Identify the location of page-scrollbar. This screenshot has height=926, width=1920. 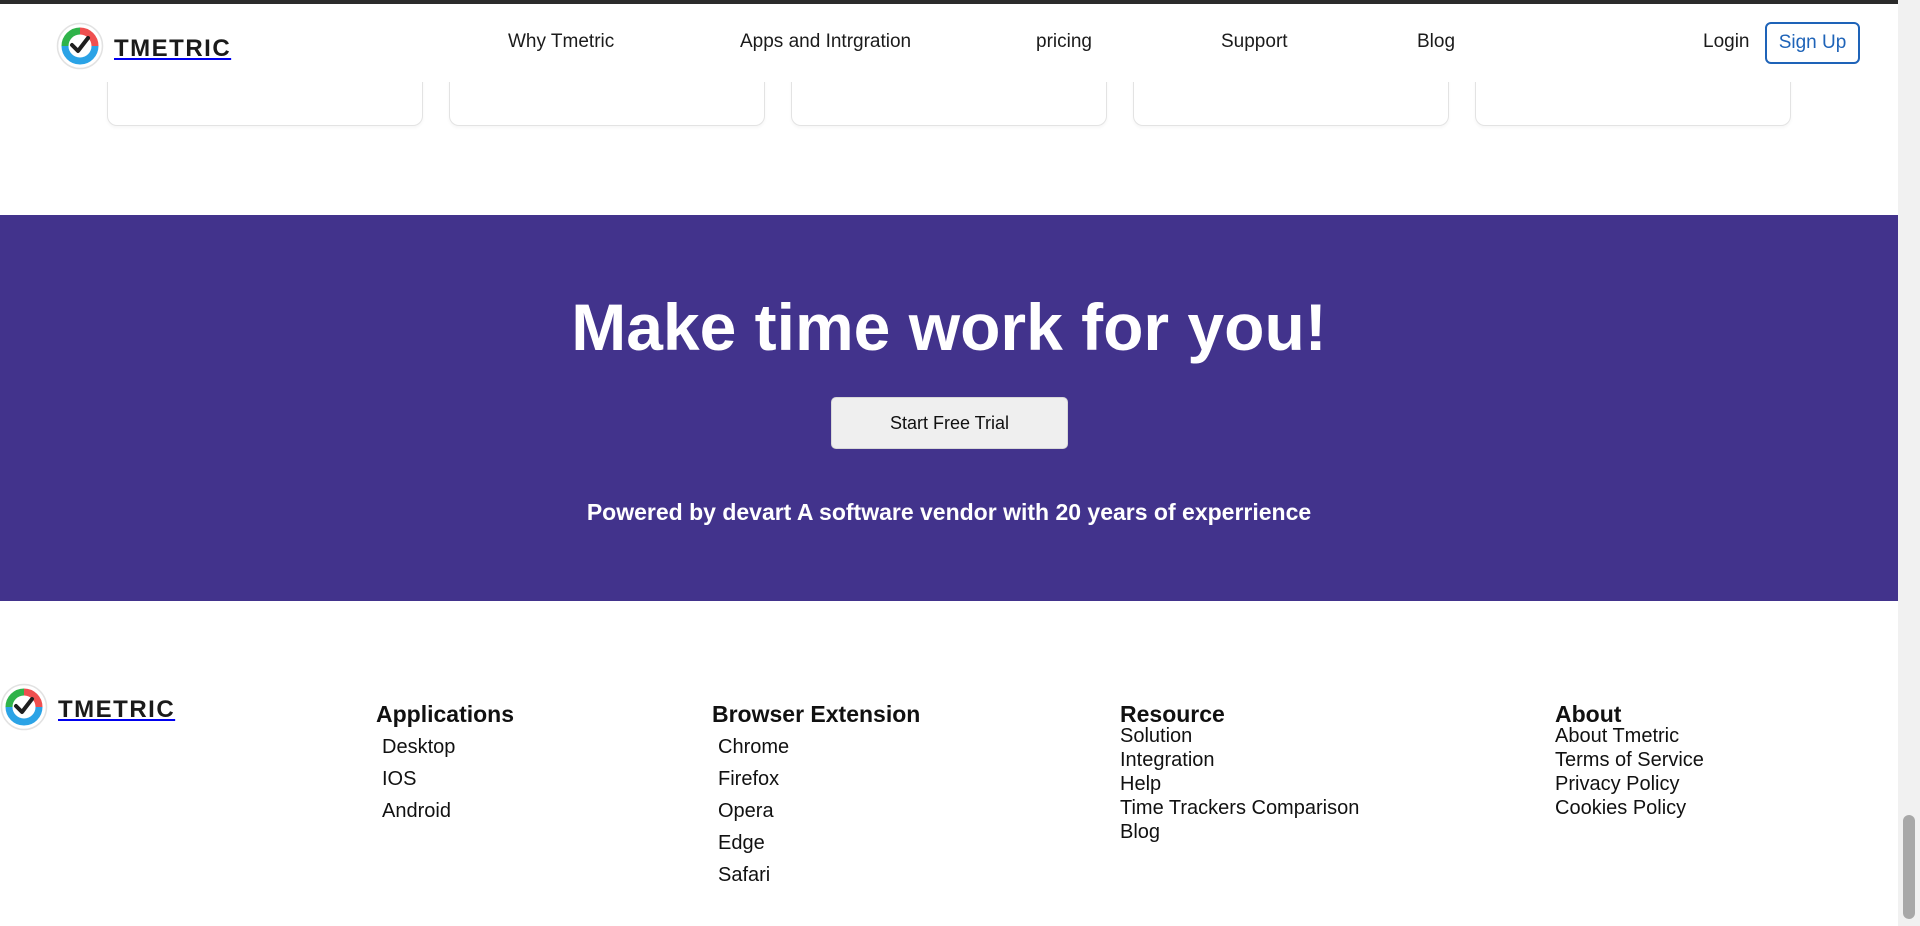
(1909, 463).